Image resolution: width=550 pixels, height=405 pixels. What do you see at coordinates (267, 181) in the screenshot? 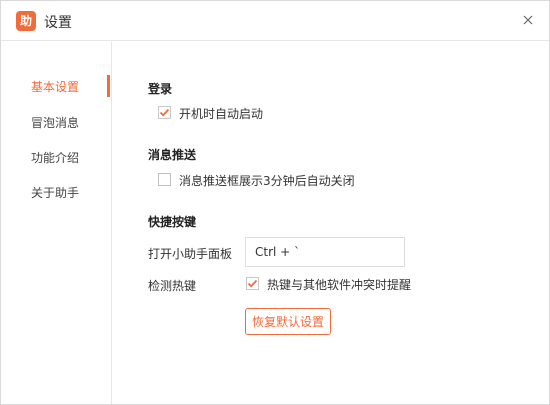
I see `autoclose-label: 消息推送框展示3分钟后自动关闭` at bounding box center [267, 181].